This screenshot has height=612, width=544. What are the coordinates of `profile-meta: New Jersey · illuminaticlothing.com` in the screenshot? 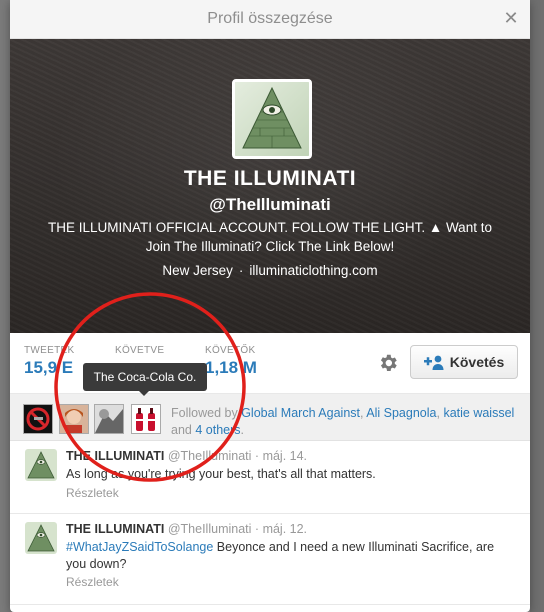 It's located at (270, 270).